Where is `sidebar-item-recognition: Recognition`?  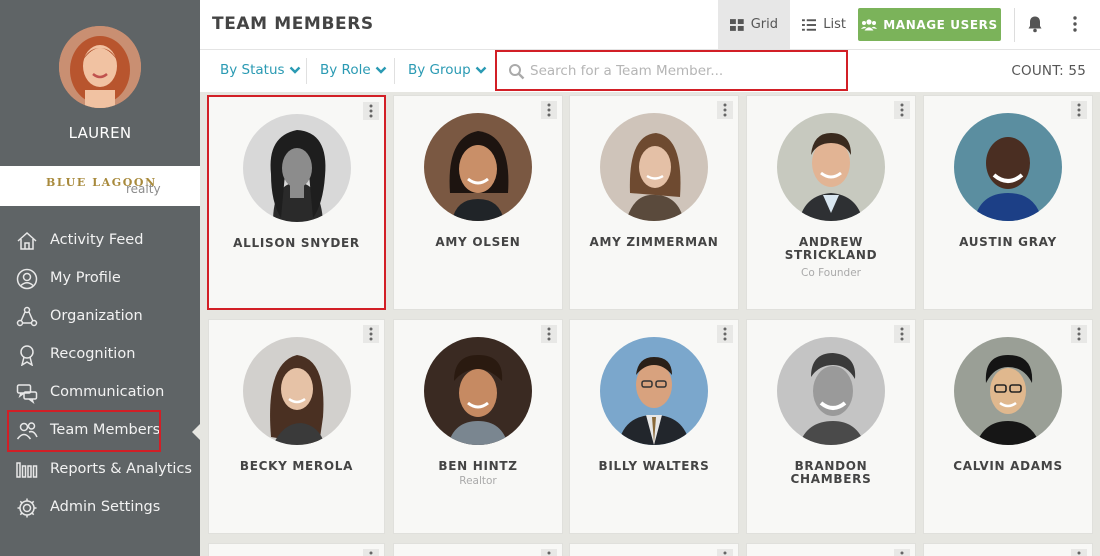
sidebar-item-recognition: Recognition is located at coordinates (100, 355).